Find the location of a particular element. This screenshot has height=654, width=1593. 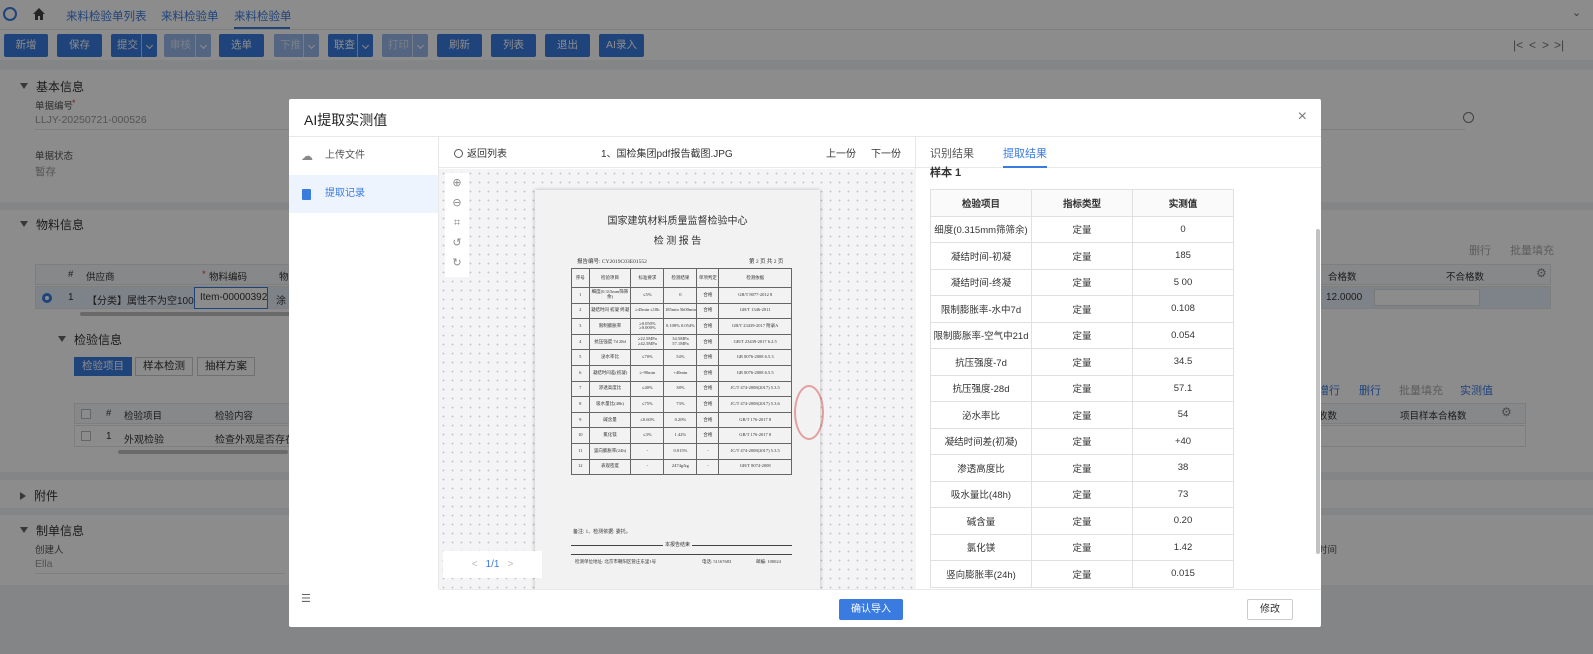

table-row: 泌水率比 定量 54 is located at coordinates (1082, 415).